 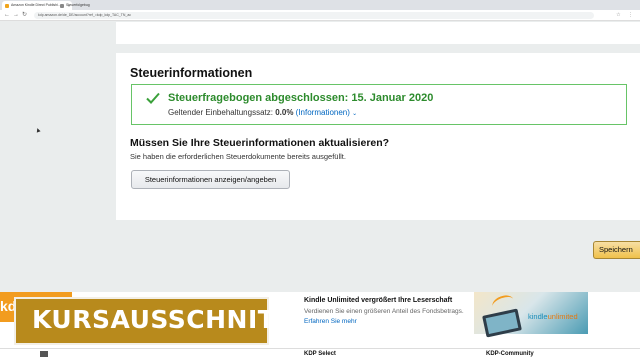 I want to click on footer-kdp-select: KDP Select, so click(x=320, y=354).